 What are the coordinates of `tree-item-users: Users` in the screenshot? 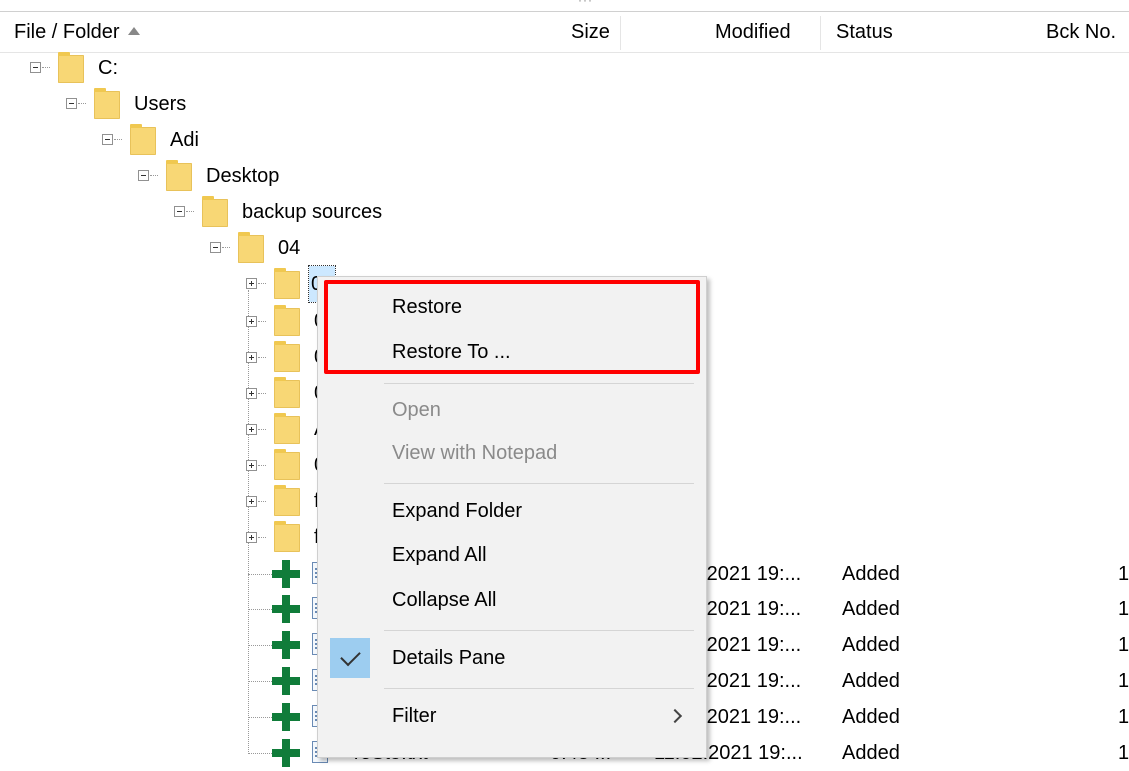 It's located at (160, 104).